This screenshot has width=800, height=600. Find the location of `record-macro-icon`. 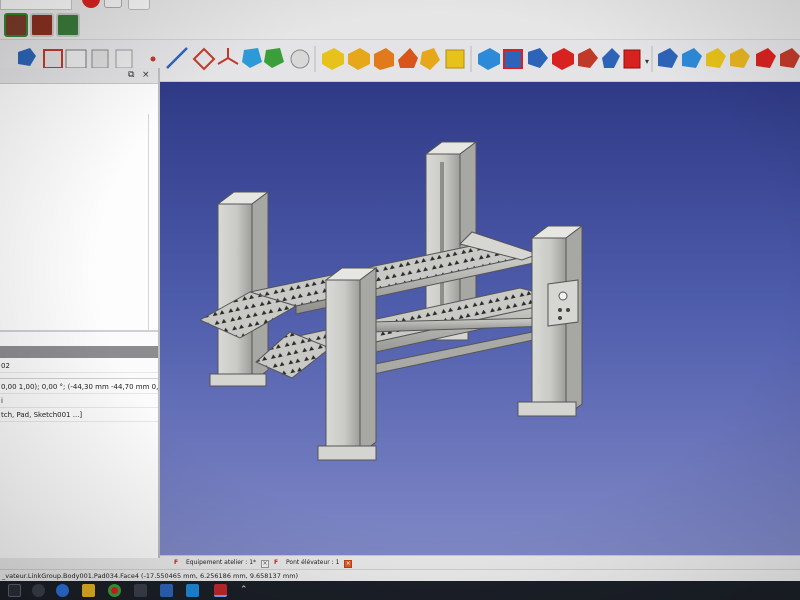

record-macro-icon is located at coordinates (91, 4).